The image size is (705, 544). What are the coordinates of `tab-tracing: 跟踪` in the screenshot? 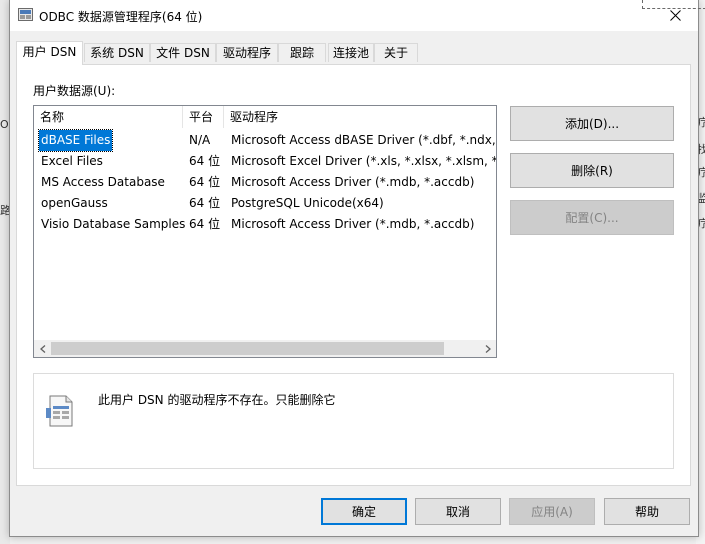 It's located at (302, 52).